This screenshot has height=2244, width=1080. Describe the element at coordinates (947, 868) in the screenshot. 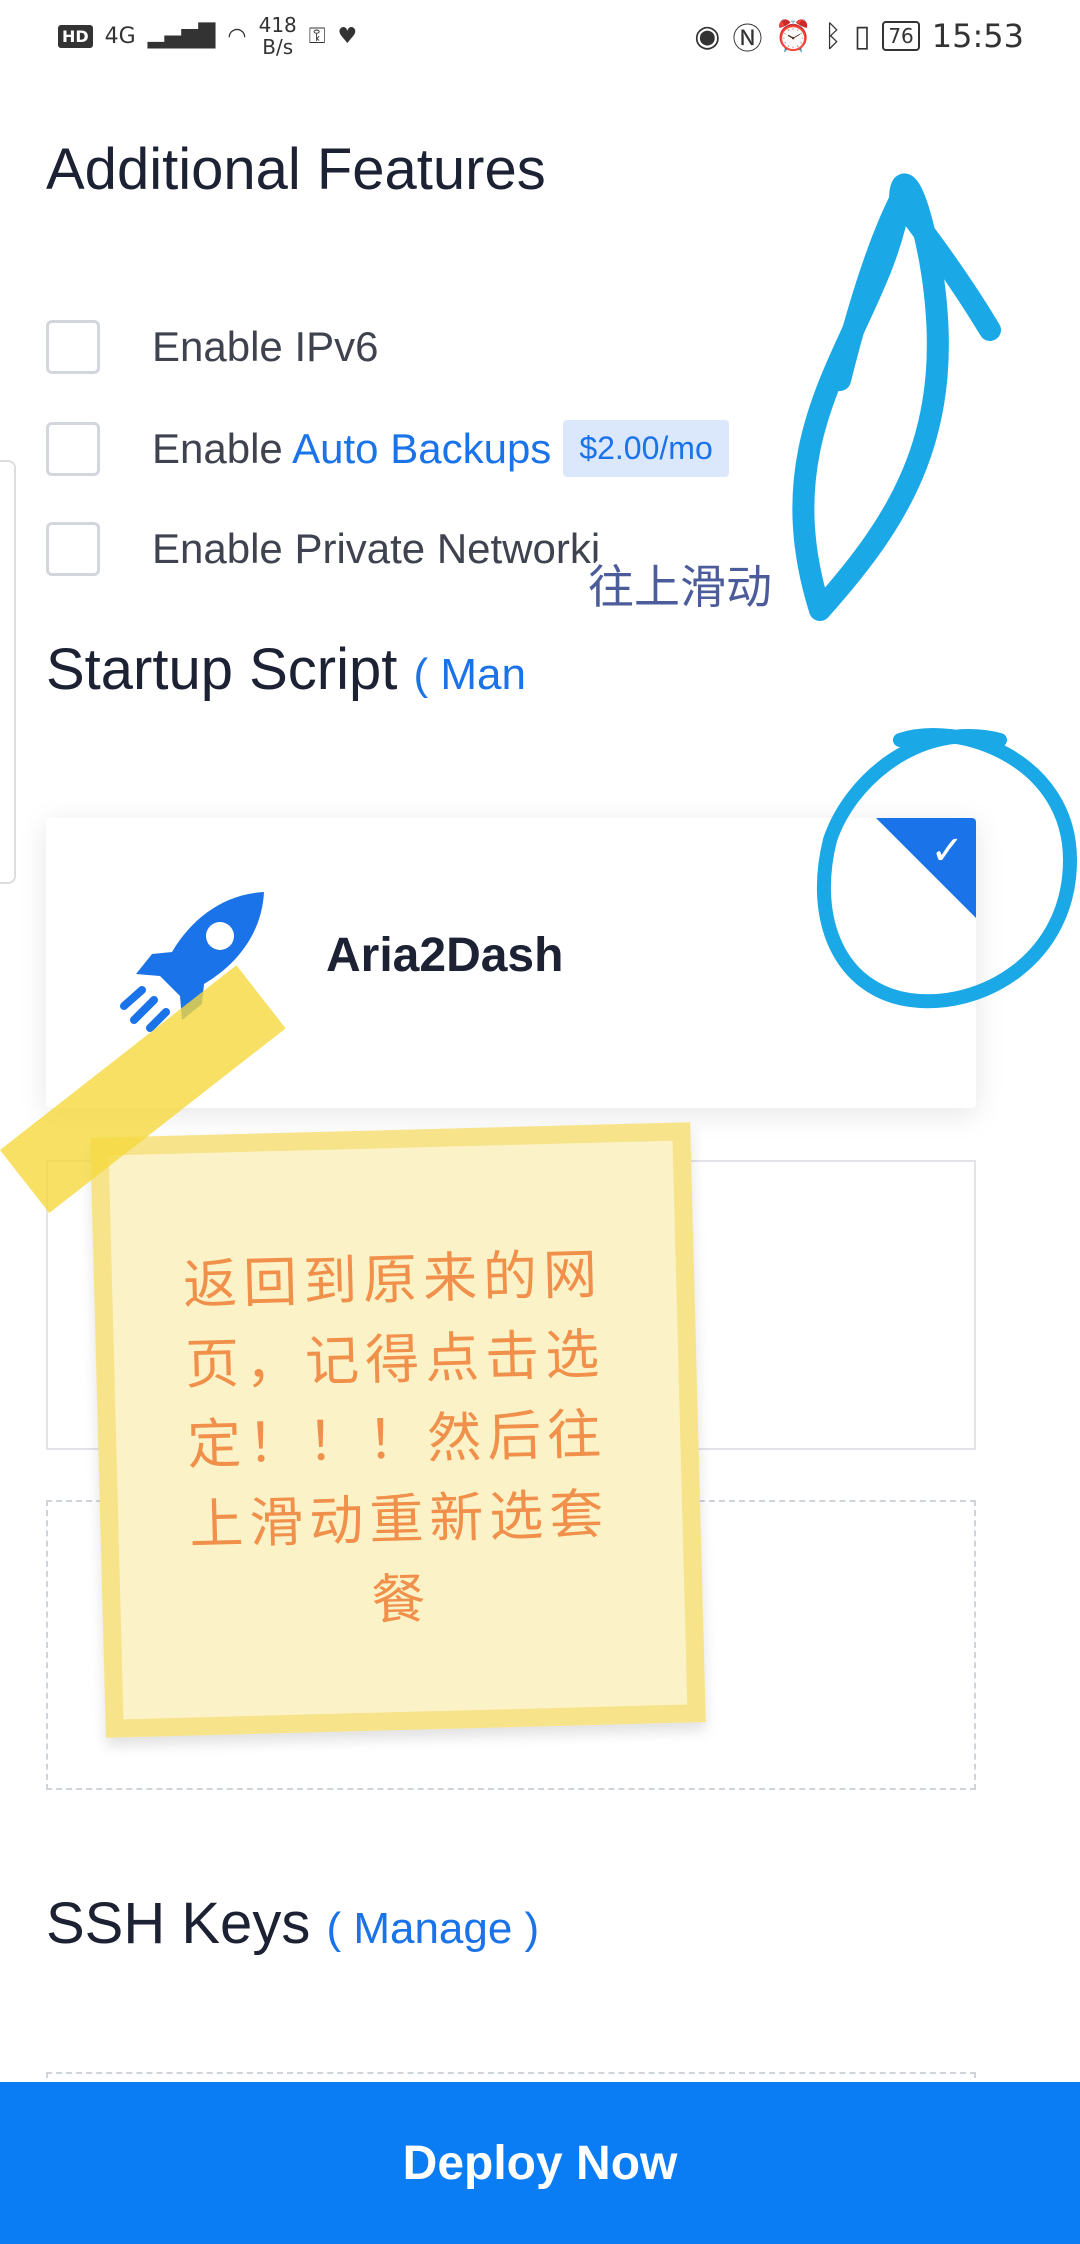

I see `circle-highlight-icon` at that location.